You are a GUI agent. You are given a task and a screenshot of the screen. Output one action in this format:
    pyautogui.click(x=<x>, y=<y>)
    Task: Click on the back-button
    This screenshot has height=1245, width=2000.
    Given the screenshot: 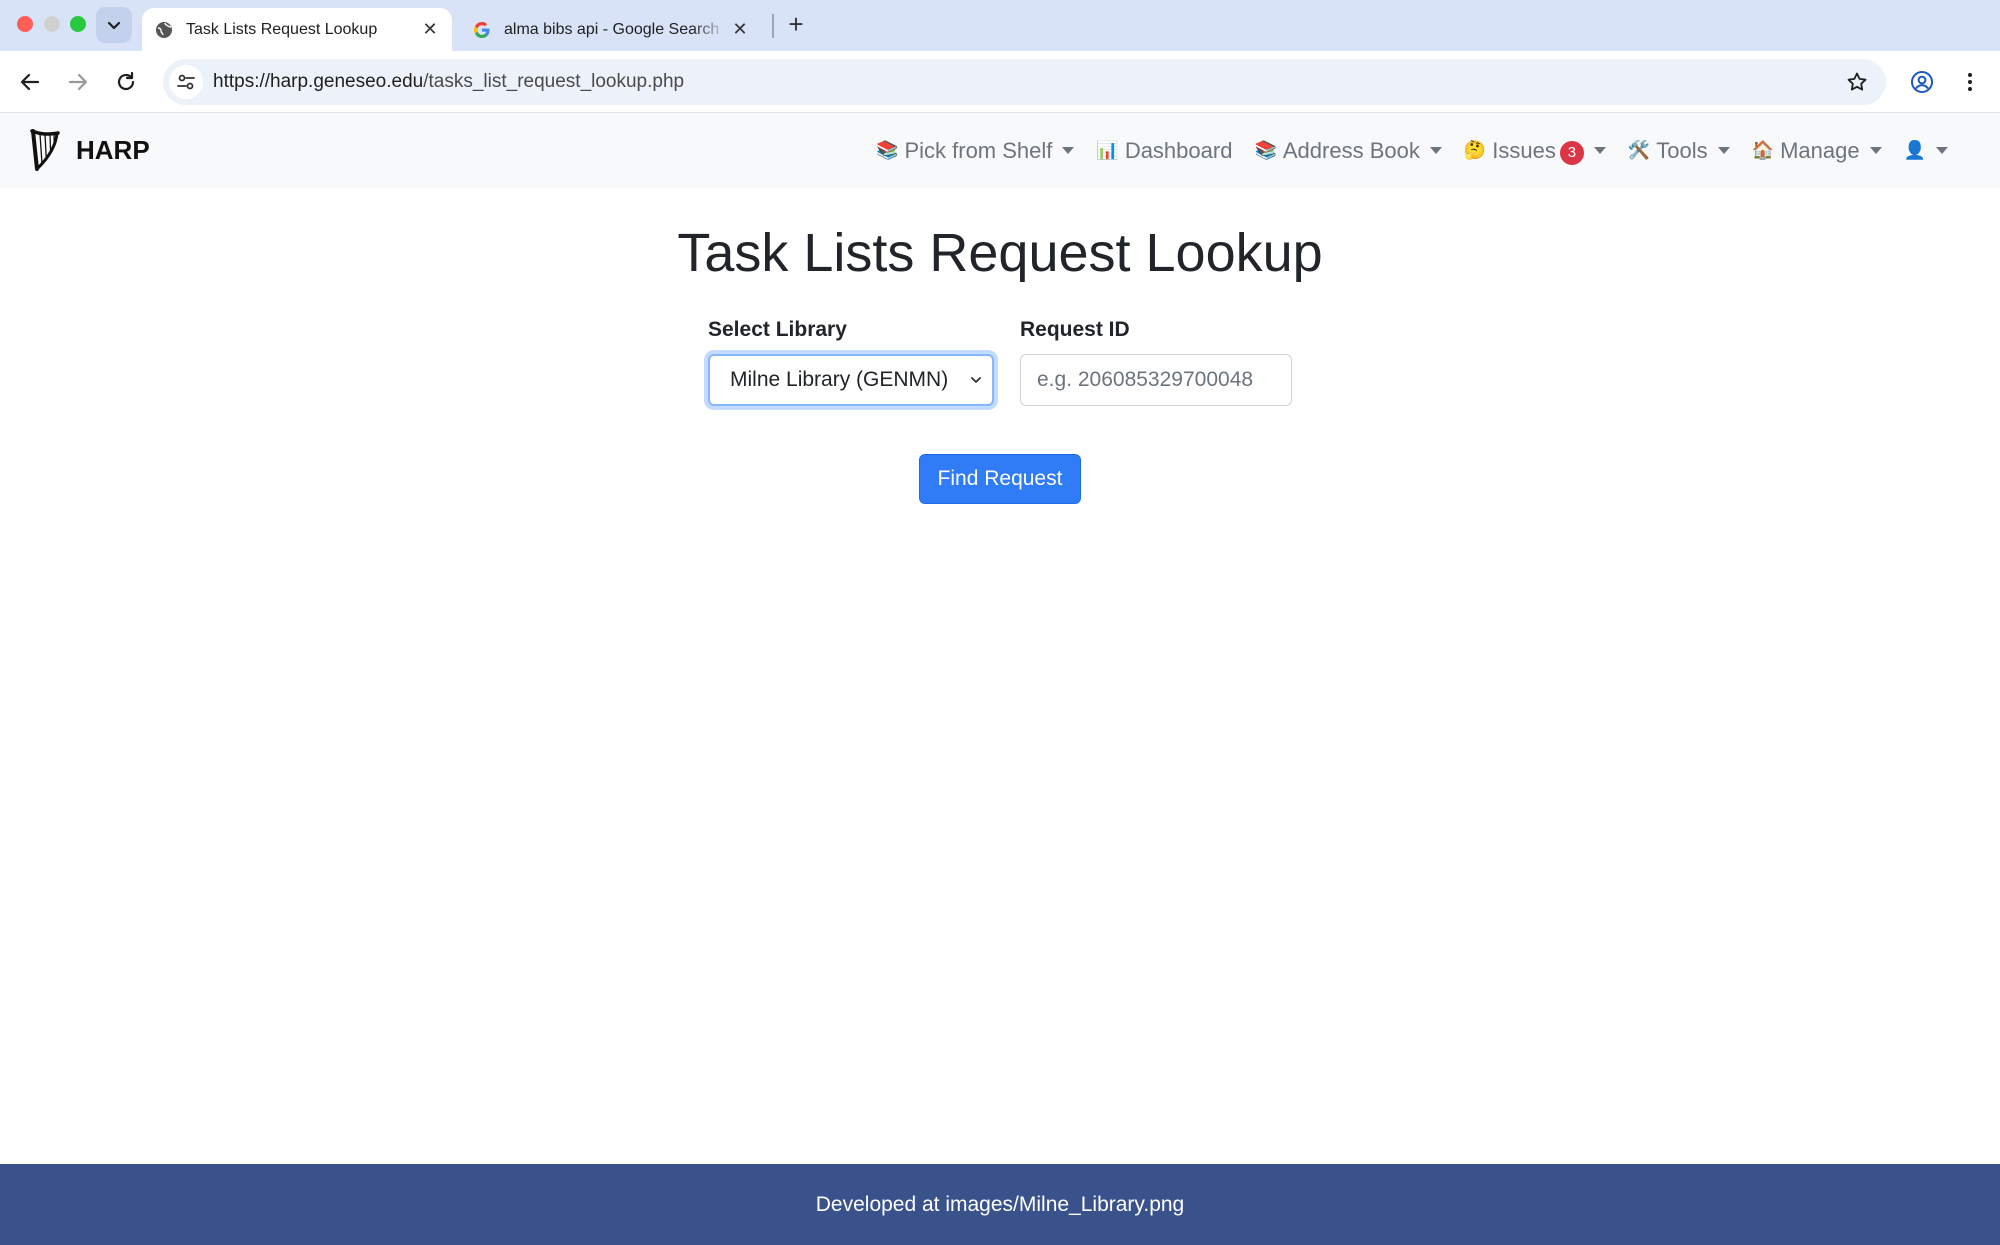 What is the action you would take?
    pyautogui.click(x=30, y=82)
    